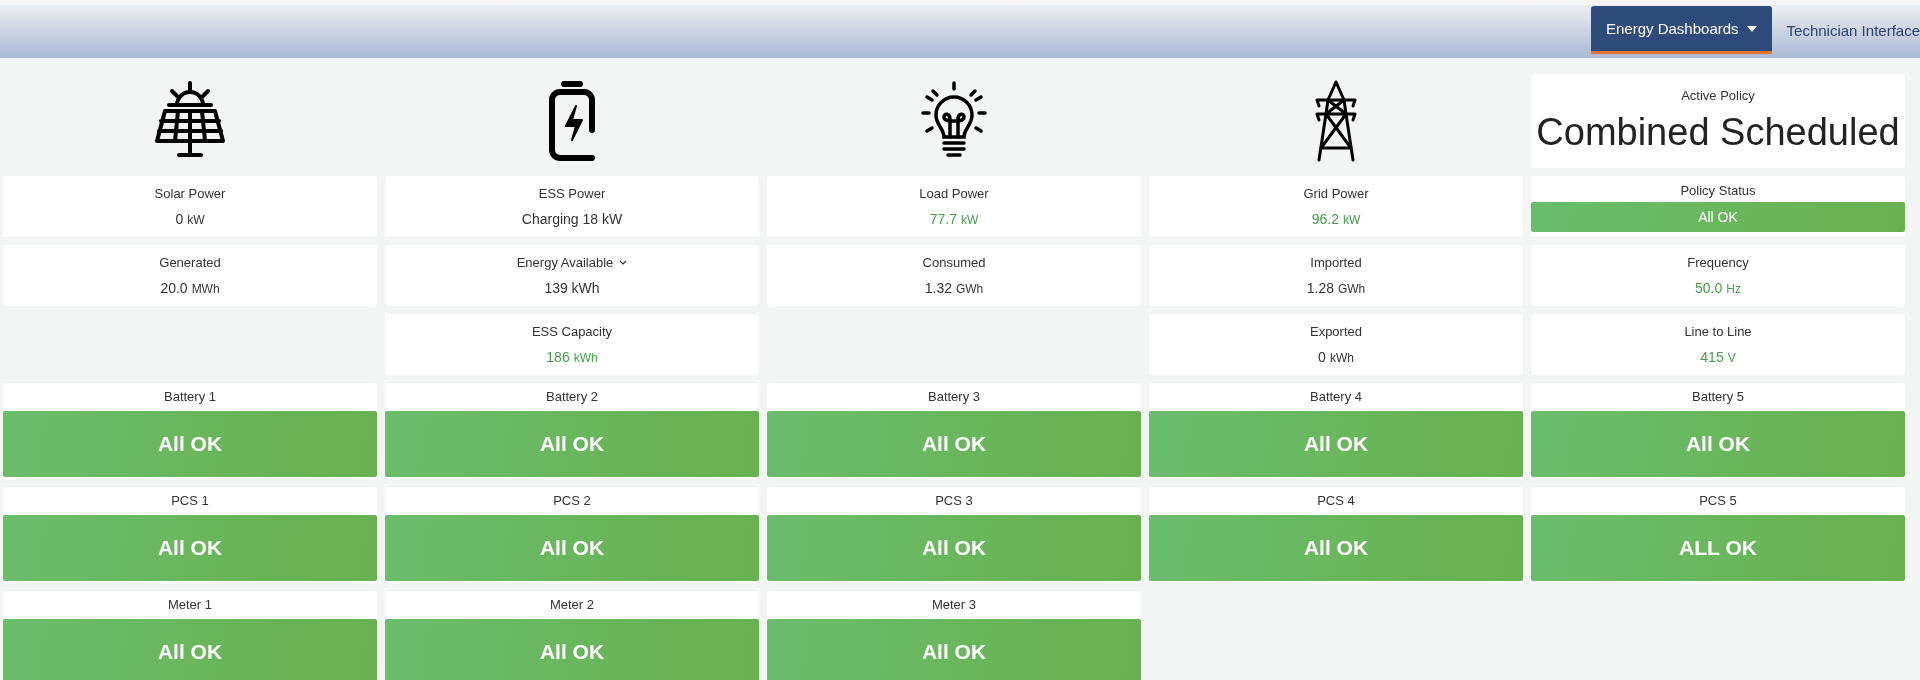 Image resolution: width=1920 pixels, height=680 pixels. Describe the element at coordinates (1336, 121) in the screenshot. I see `power-pylon-icon` at that location.